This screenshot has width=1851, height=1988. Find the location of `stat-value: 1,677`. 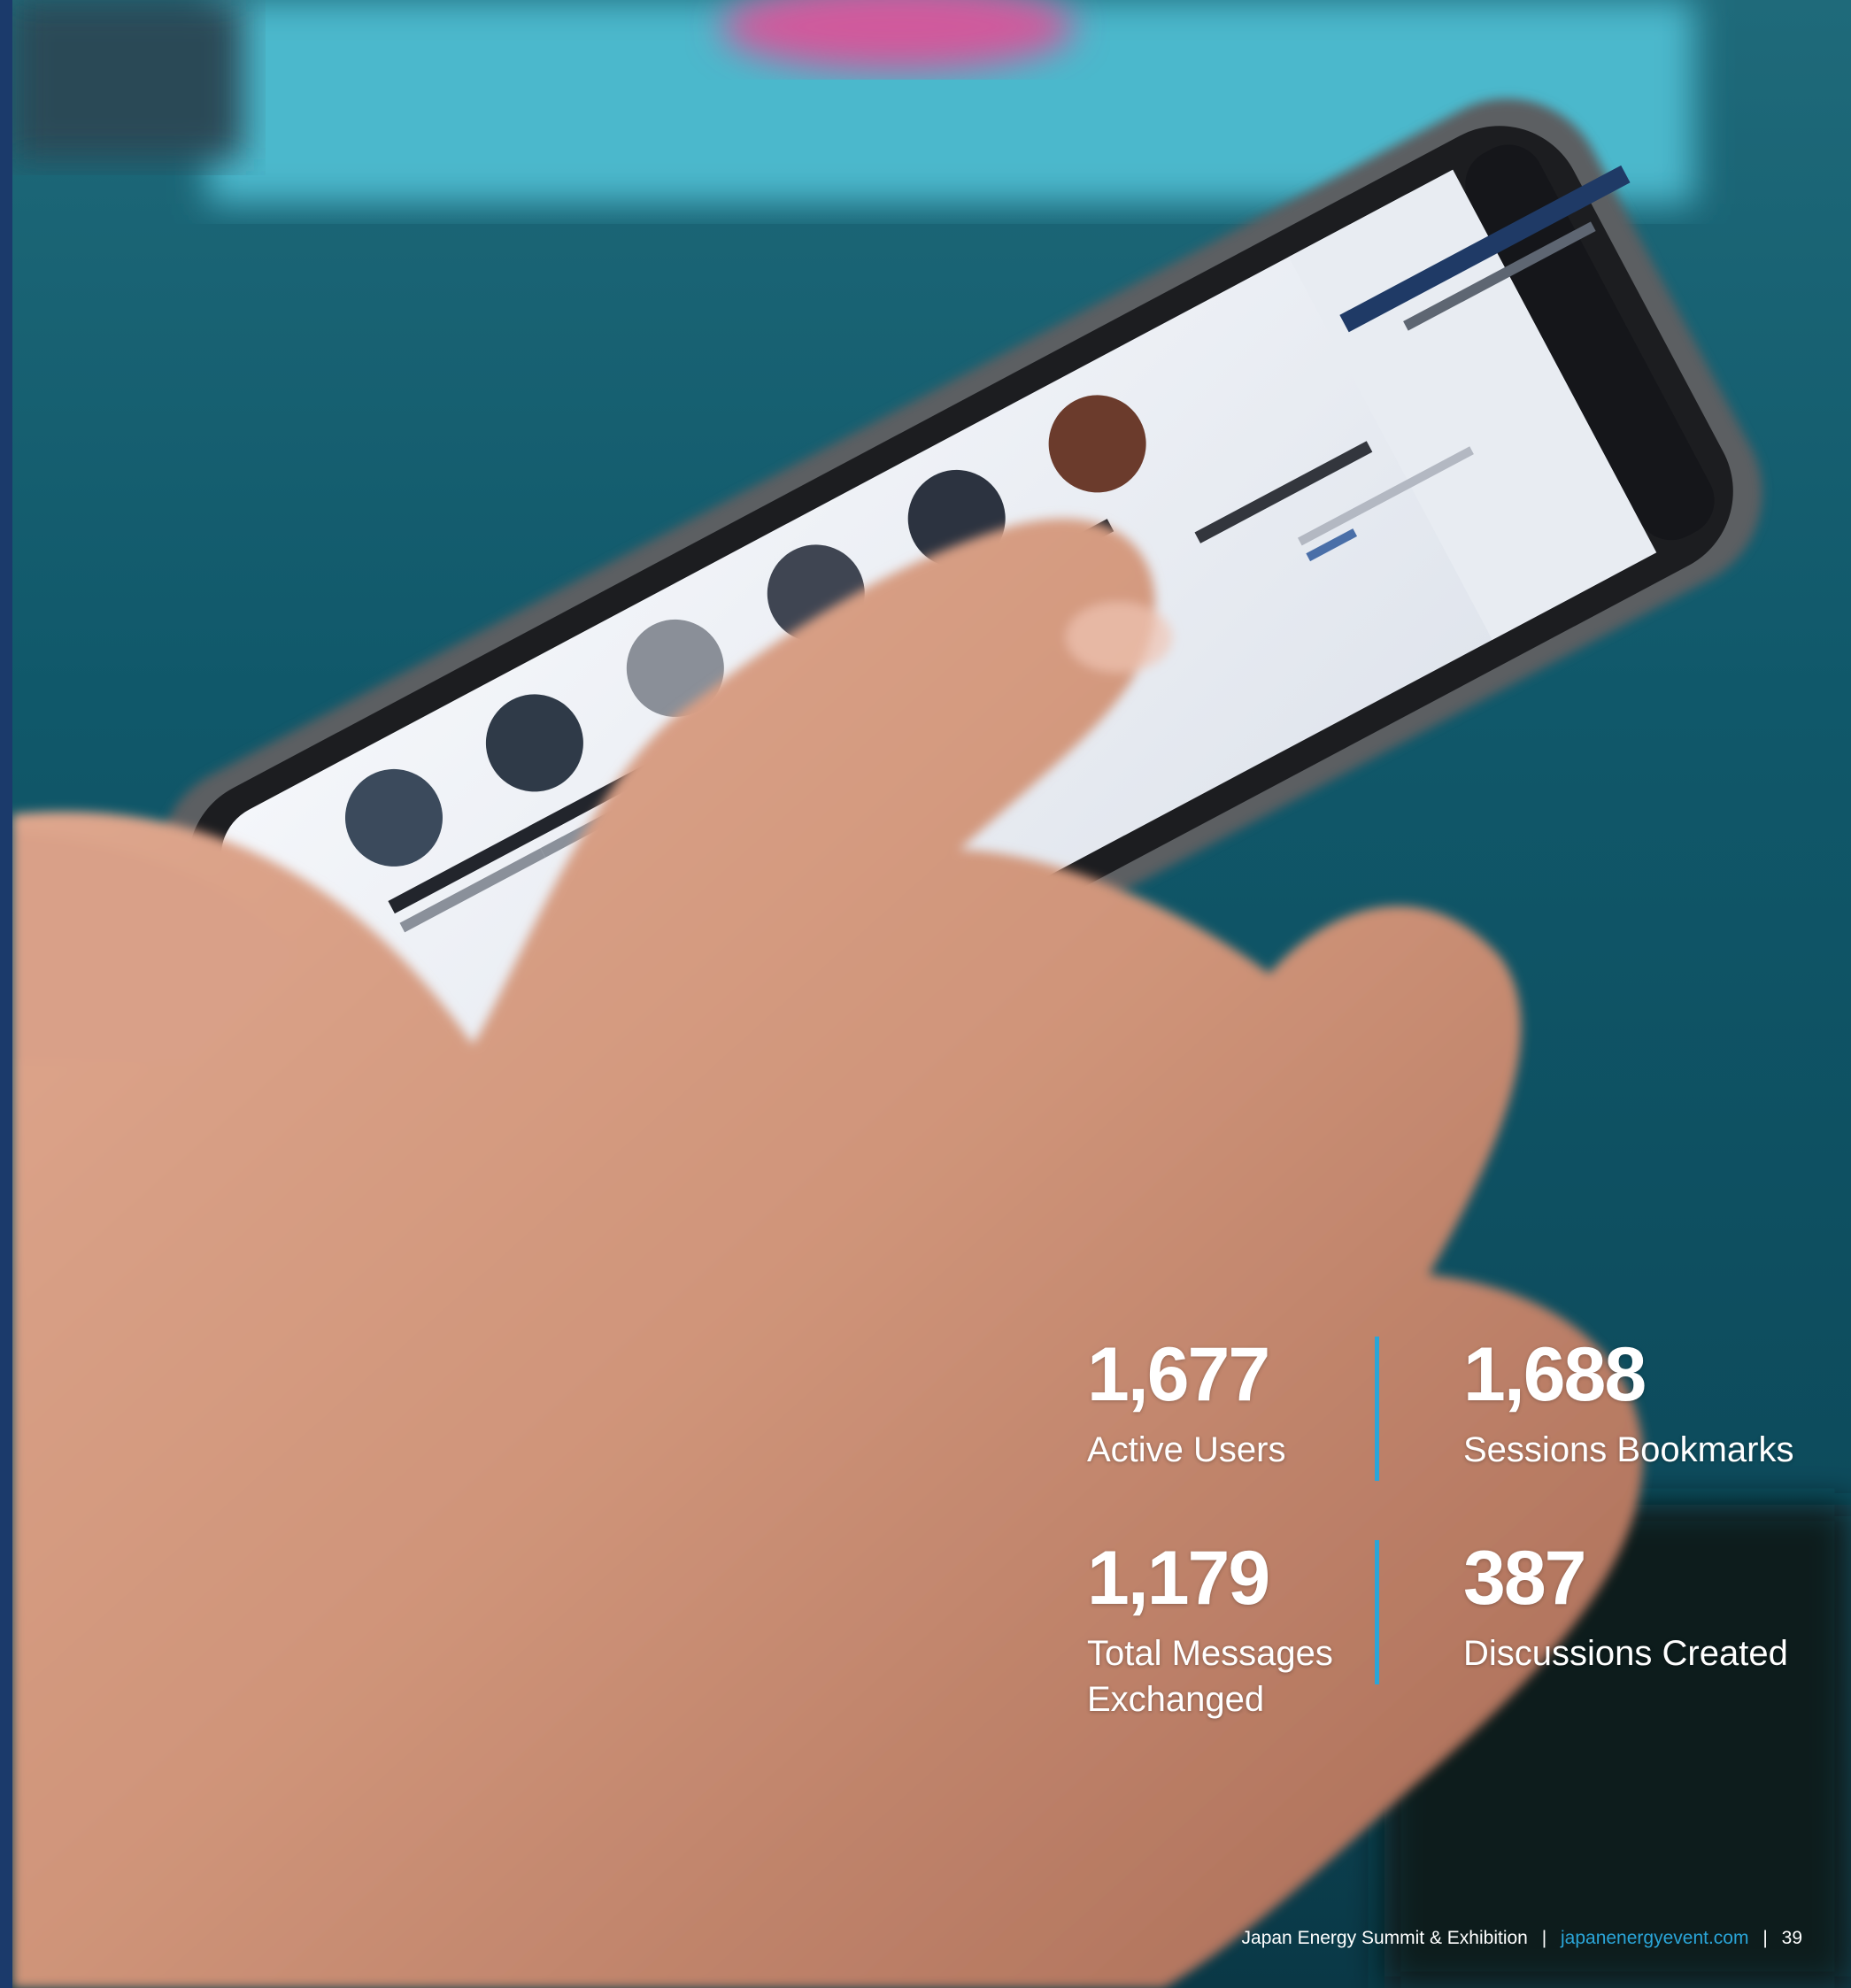

stat-value: 1,677 is located at coordinates (1178, 1374).